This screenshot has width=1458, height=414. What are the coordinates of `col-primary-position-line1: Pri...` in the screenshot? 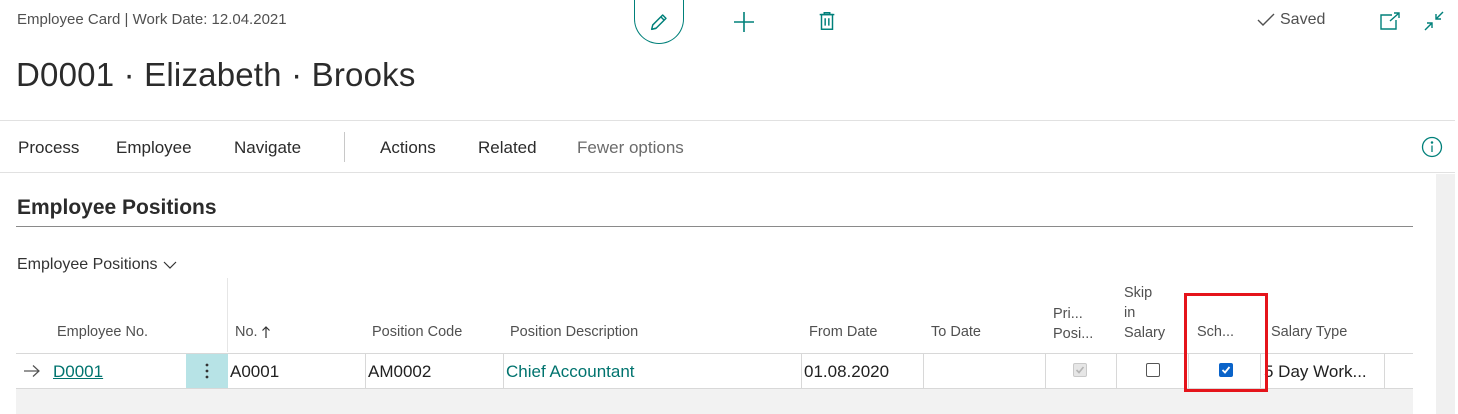 It's located at (1068, 314).